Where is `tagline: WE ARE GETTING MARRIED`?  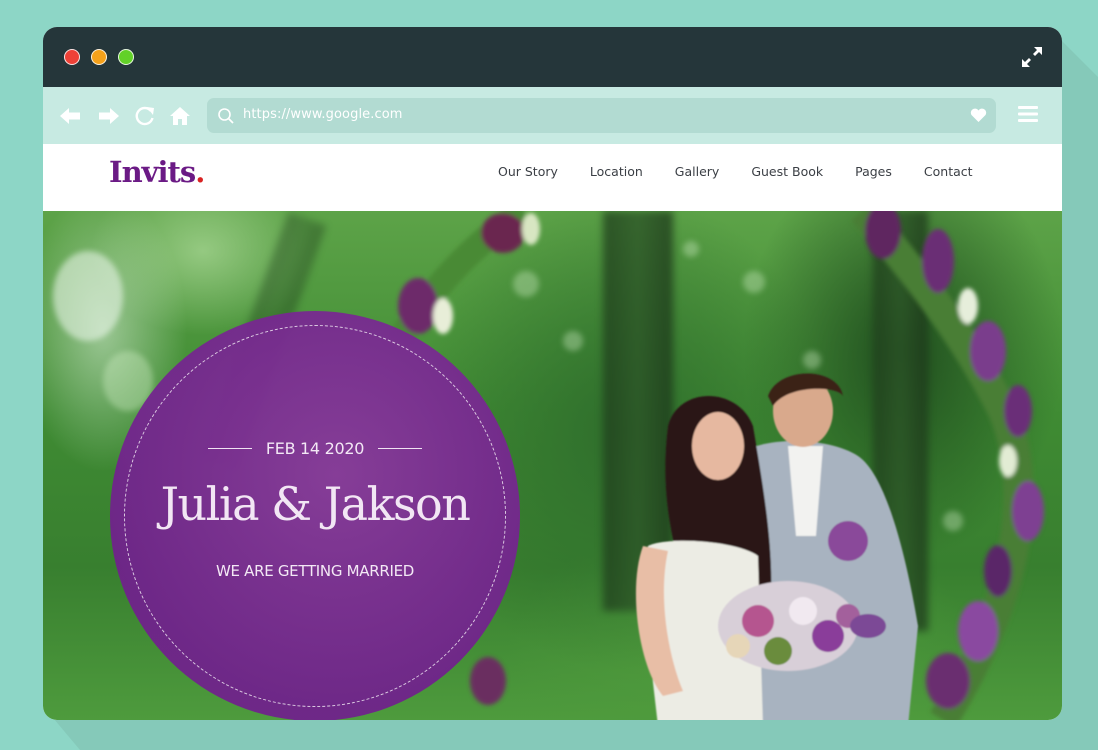
tagline: WE ARE GETTING MARRIED is located at coordinates (315, 571).